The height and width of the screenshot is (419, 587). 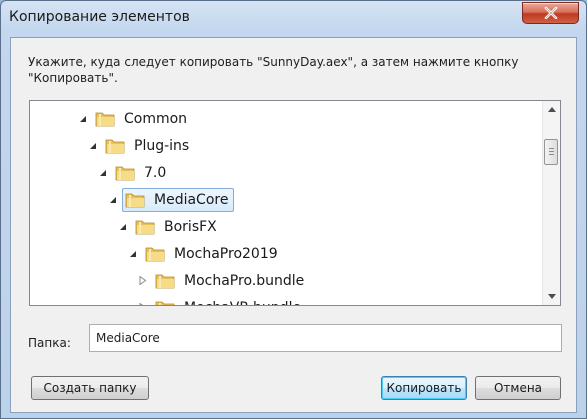 I want to click on scroll-up-button, so click(x=551, y=109).